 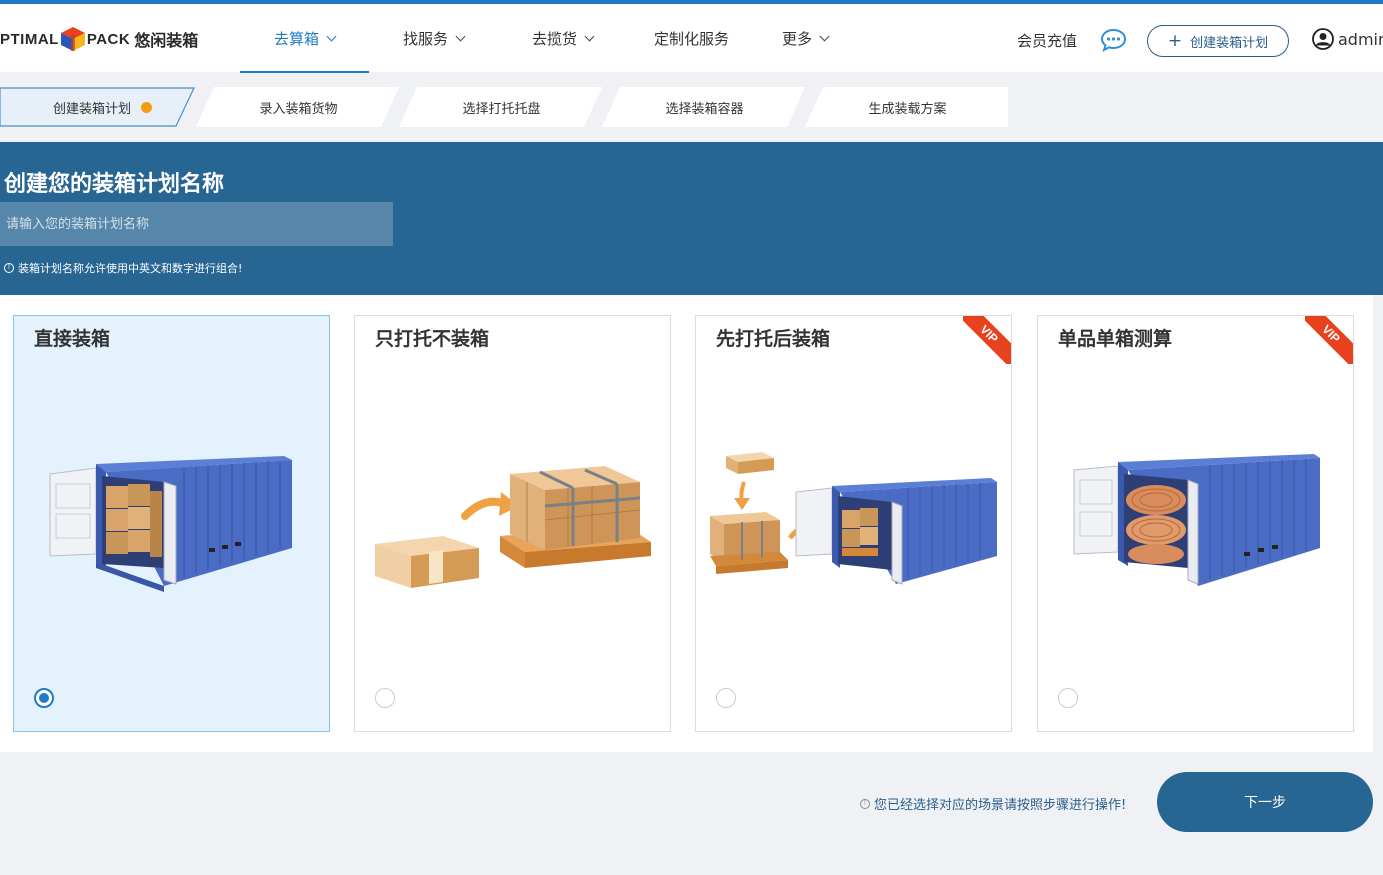 I want to click on plan-name-input, so click(x=196, y=224).